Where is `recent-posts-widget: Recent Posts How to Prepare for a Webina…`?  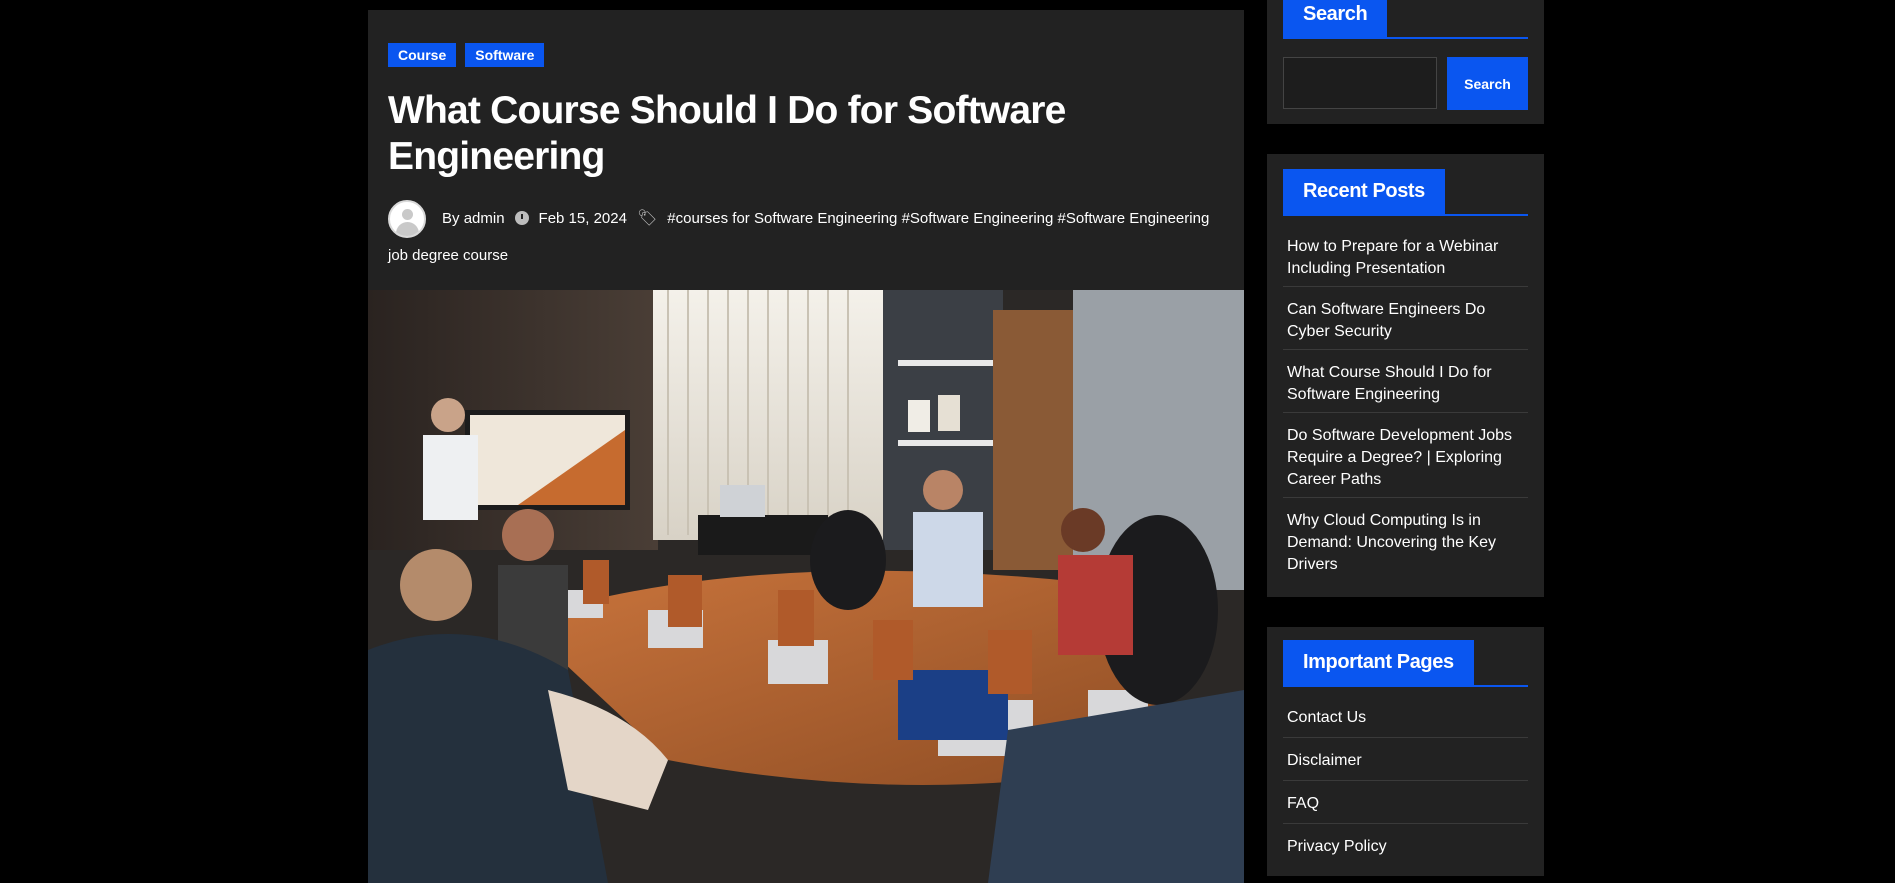 recent-posts-widget: Recent Posts How to Prepare for a Webina… is located at coordinates (1405, 375).